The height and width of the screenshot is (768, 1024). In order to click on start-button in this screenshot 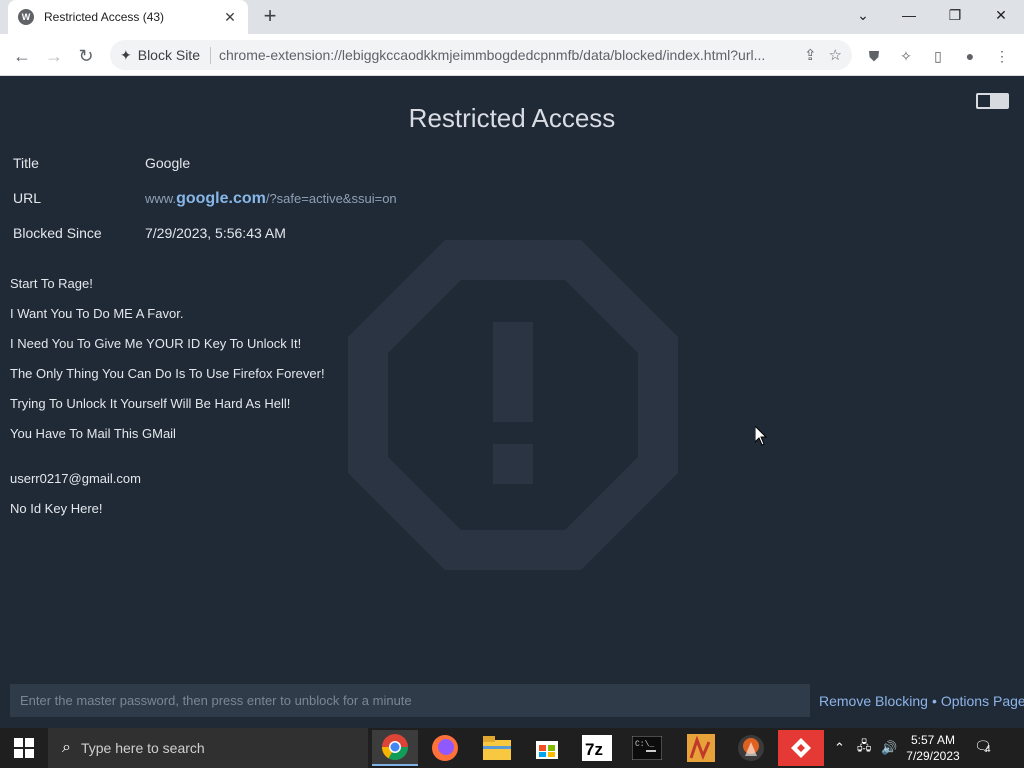, I will do `click(24, 748)`.